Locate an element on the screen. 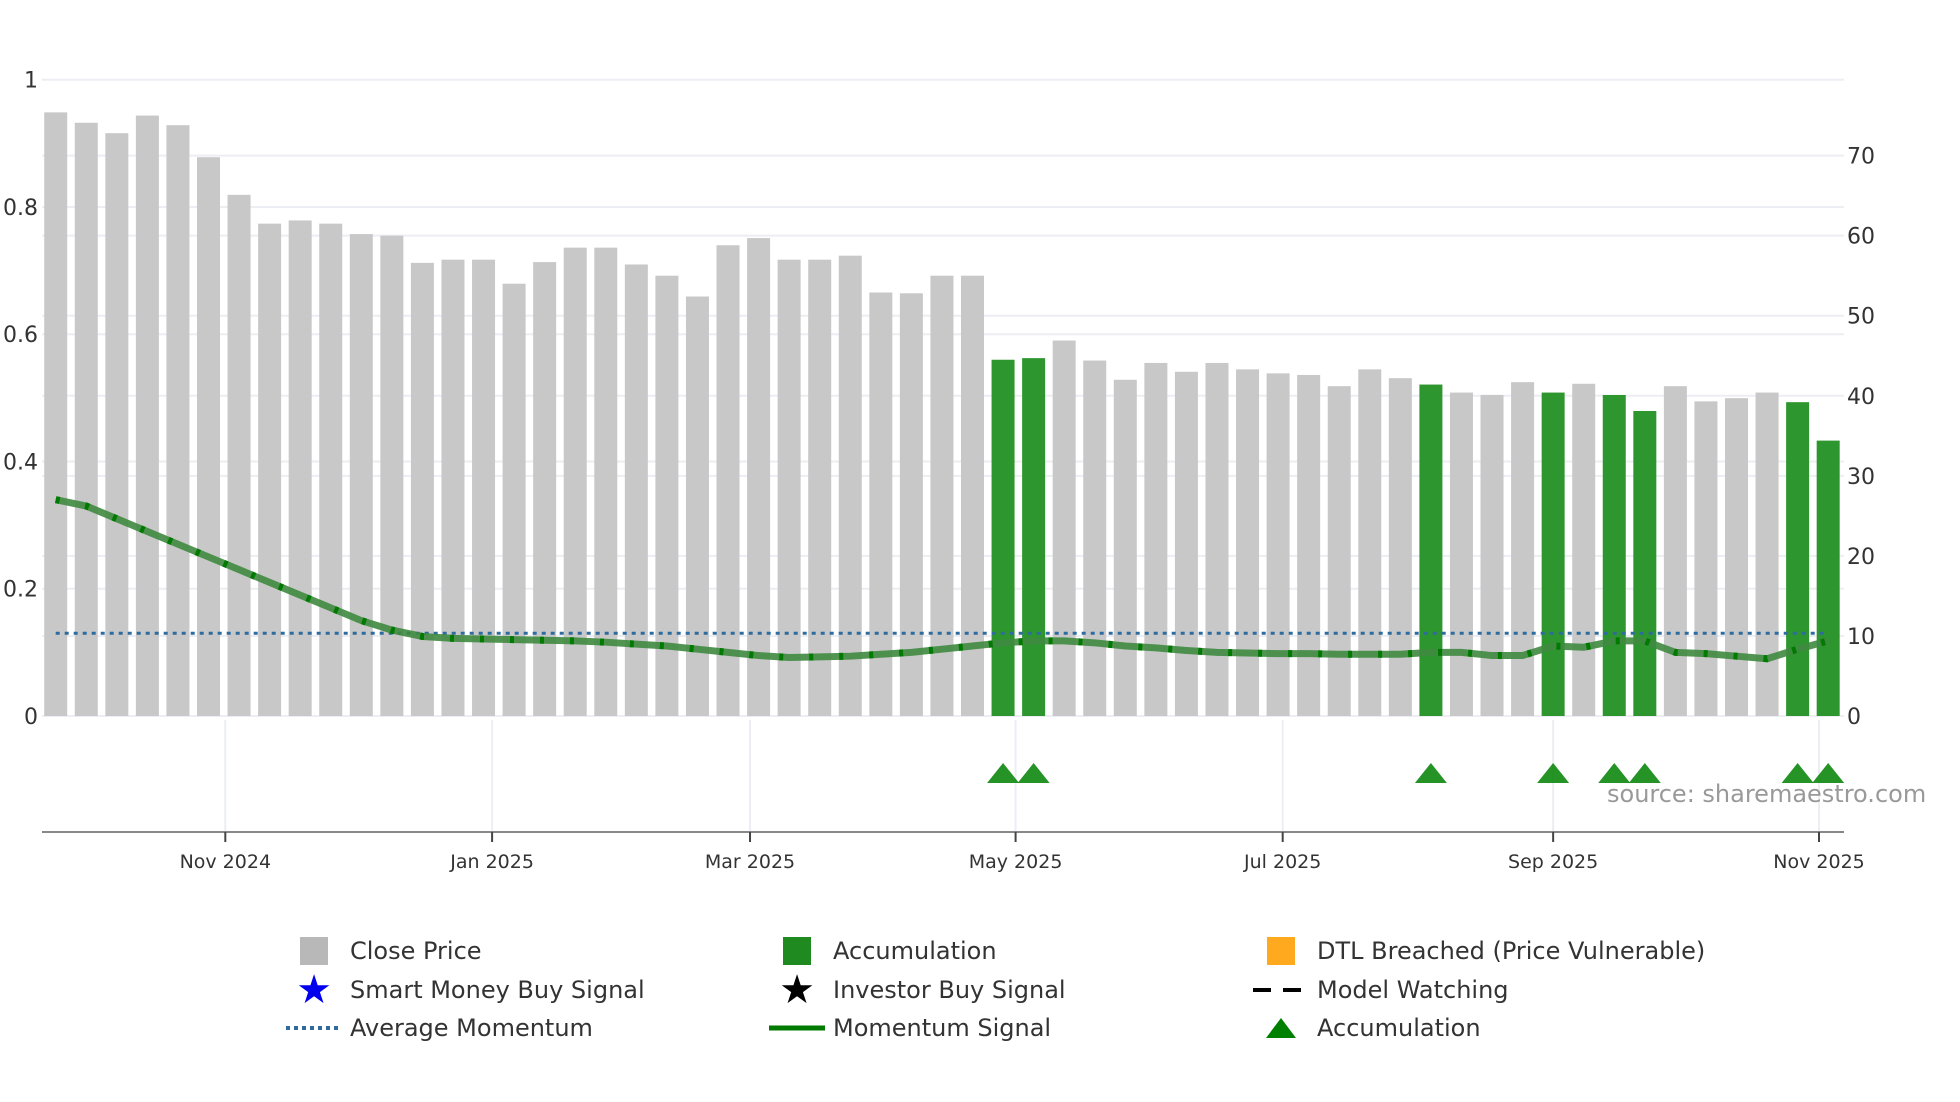  y-right-tick-label: 0 is located at coordinates (1854, 717).